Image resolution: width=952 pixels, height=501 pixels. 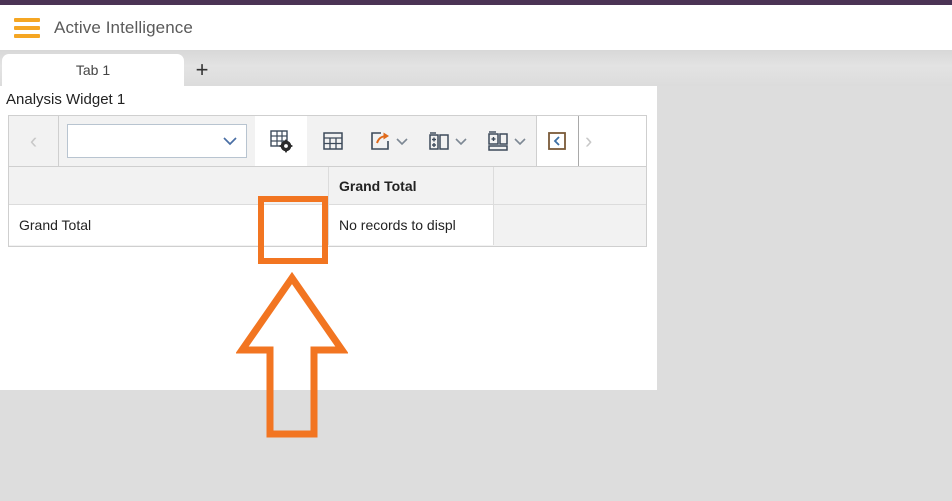 I want to click on share-export-icon, so click(x=380, y=141).